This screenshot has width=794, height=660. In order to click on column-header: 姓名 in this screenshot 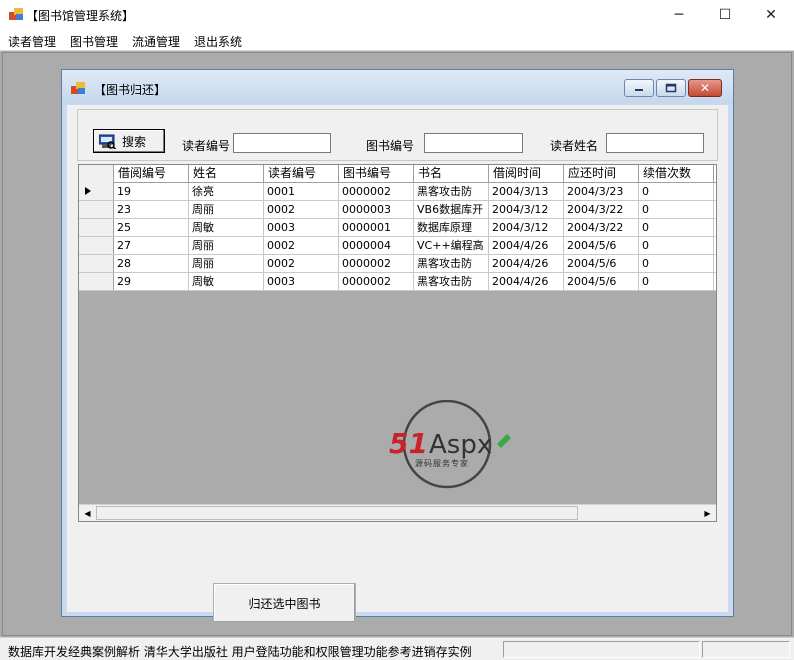, I will do `click(226, 174)`.